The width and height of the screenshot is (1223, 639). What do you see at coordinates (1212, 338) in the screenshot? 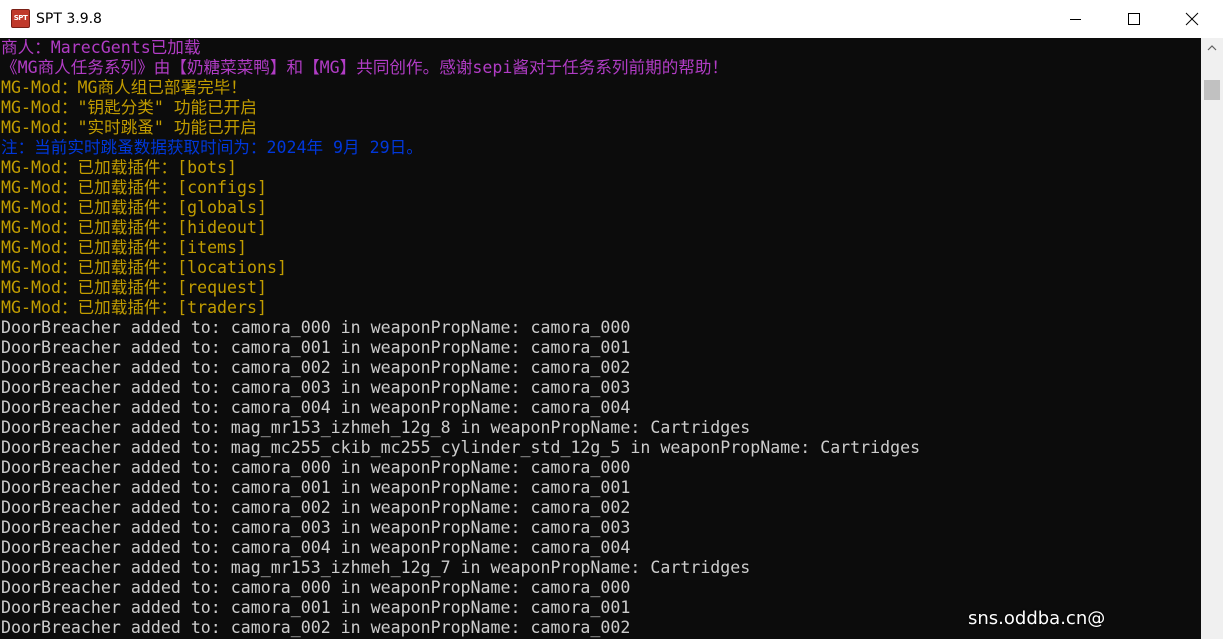
I see `vertical-scrollbar` at bounding box center [1212, 338].